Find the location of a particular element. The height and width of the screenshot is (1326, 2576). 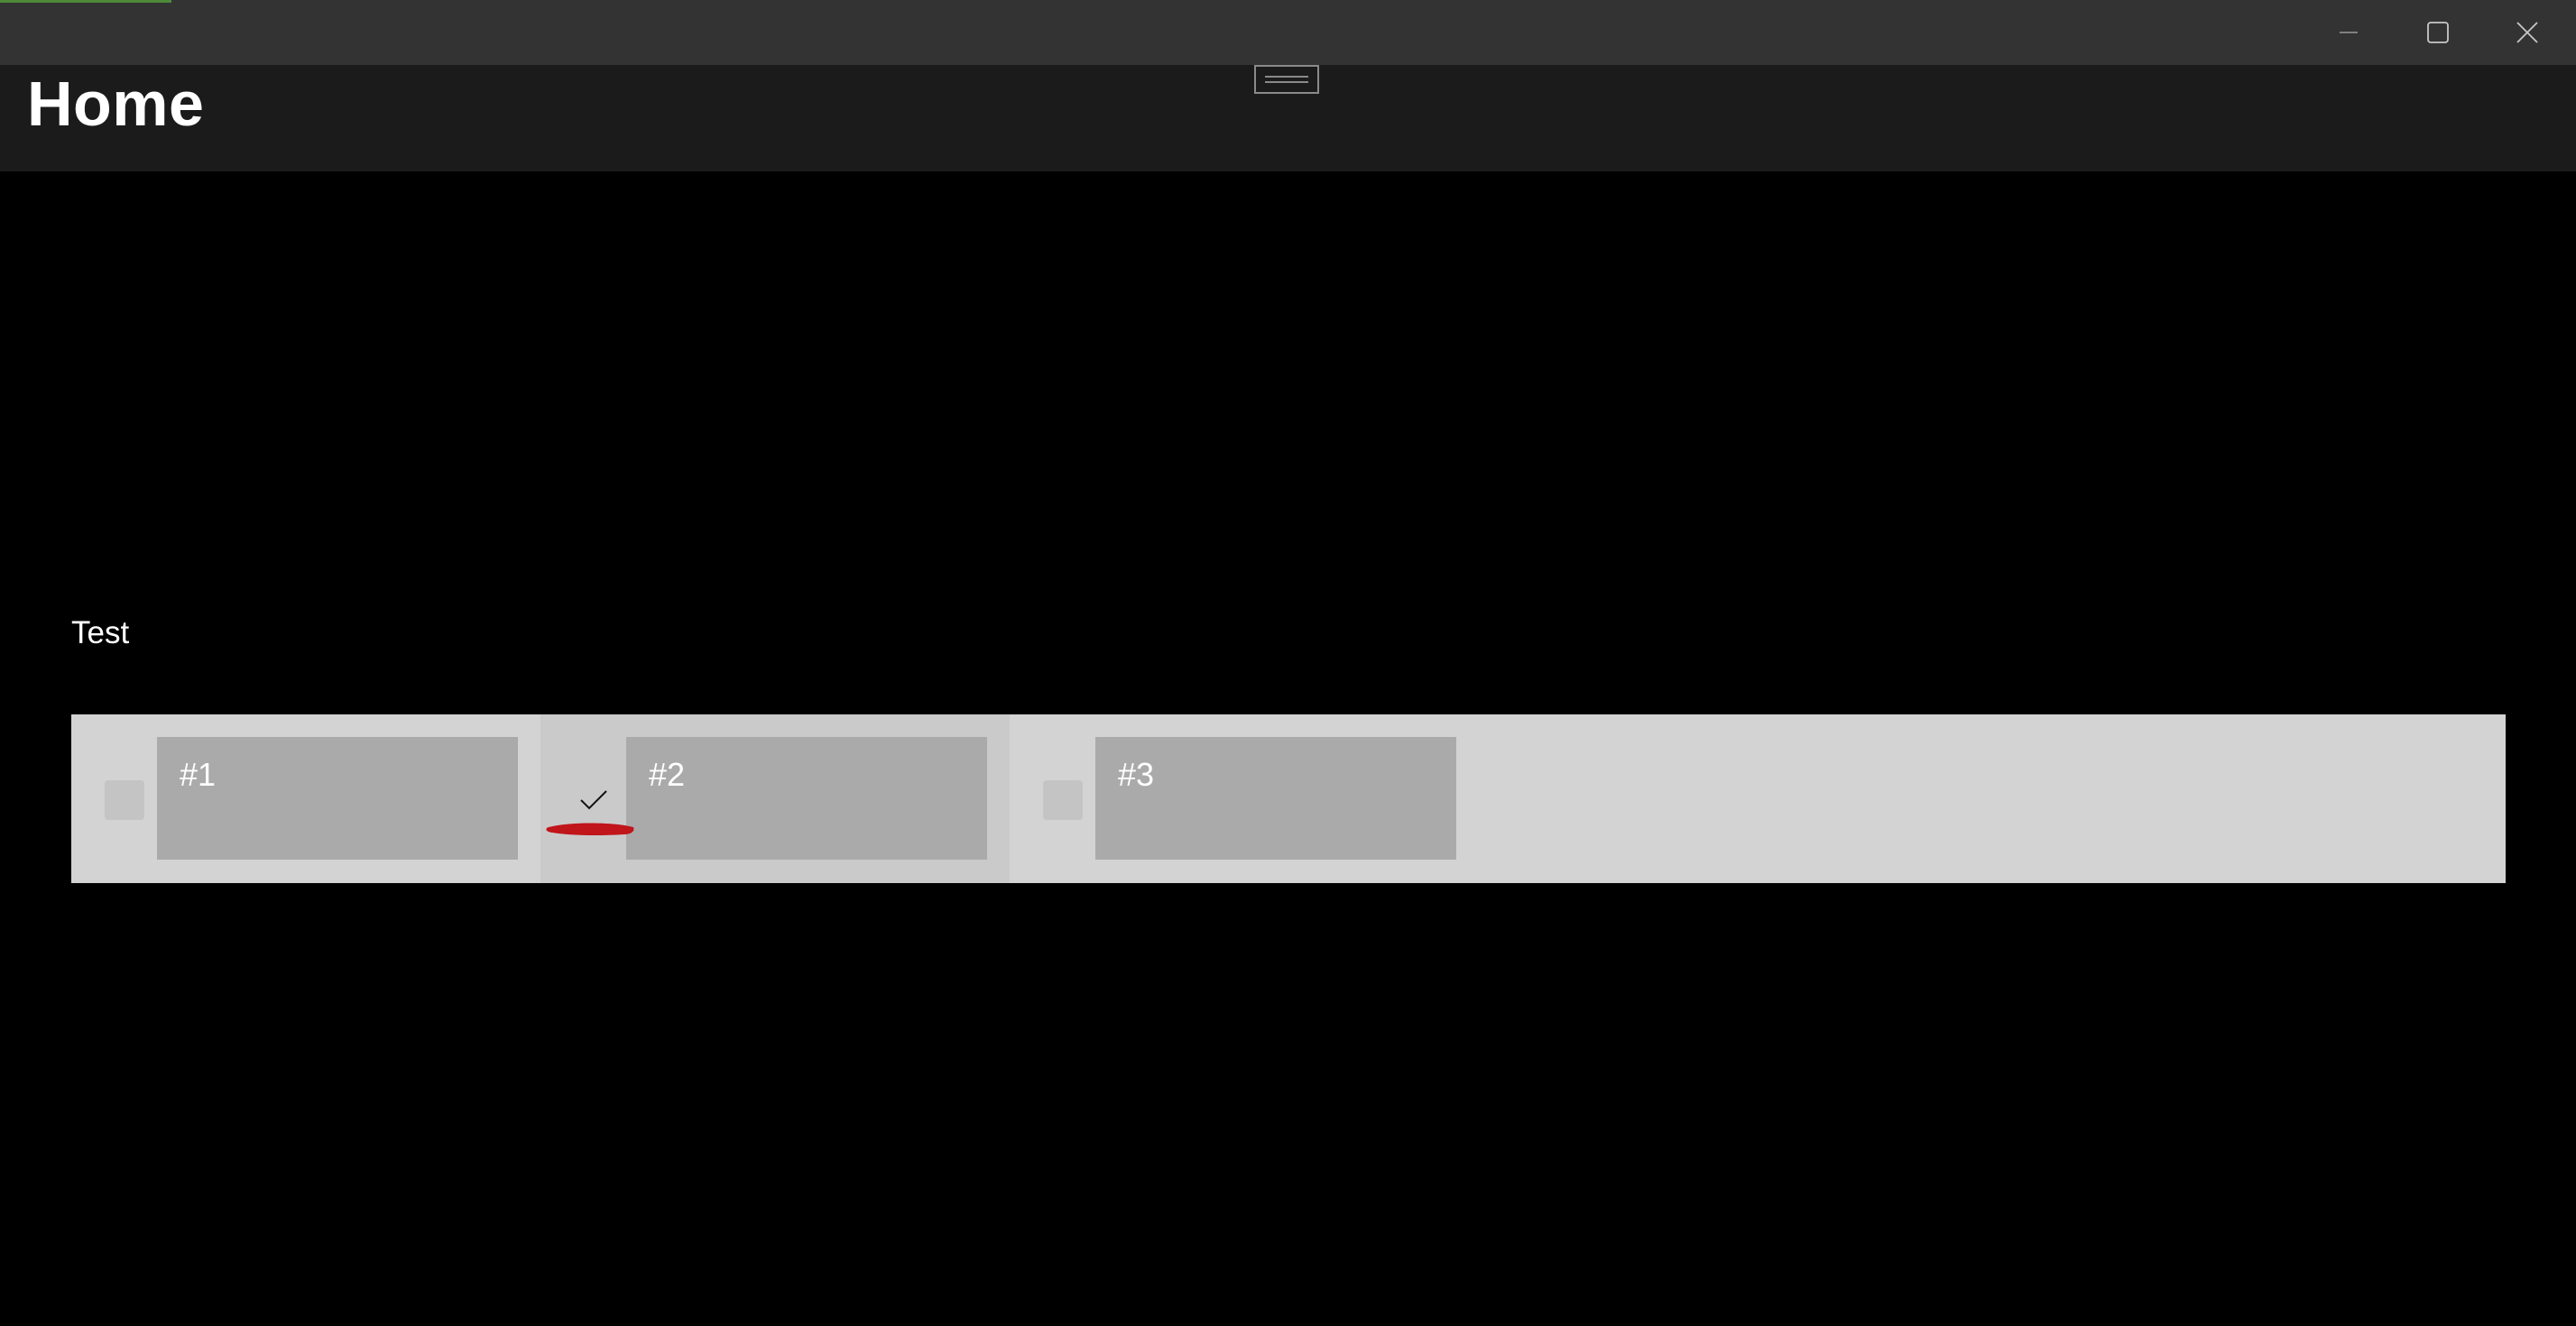

minimize-button is located at coordinates (2348, 32).